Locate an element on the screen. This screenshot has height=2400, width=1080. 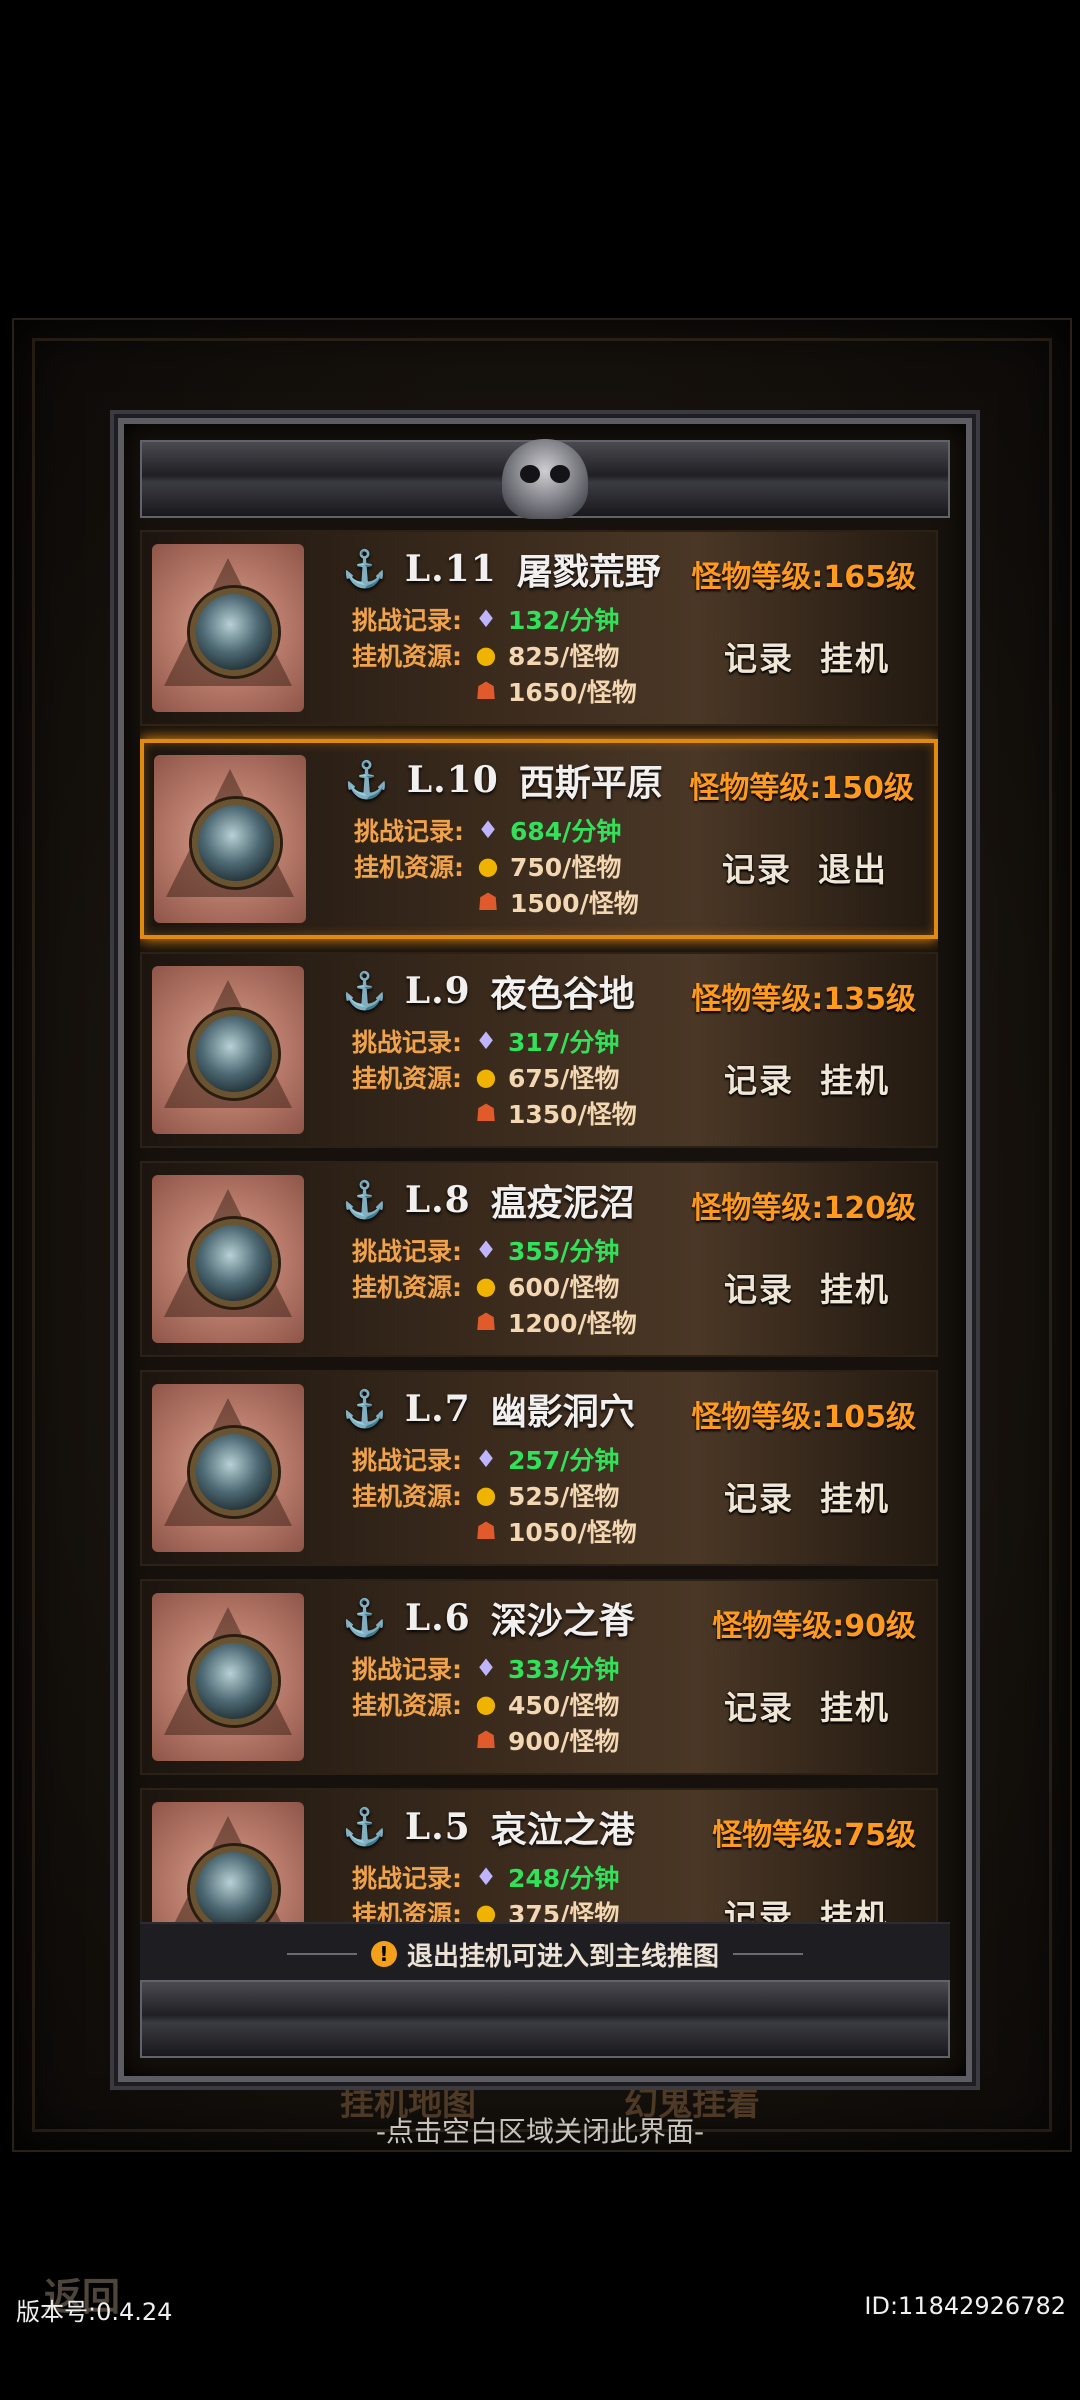
exit-button: 退出 is located at coordinates (853, 867).